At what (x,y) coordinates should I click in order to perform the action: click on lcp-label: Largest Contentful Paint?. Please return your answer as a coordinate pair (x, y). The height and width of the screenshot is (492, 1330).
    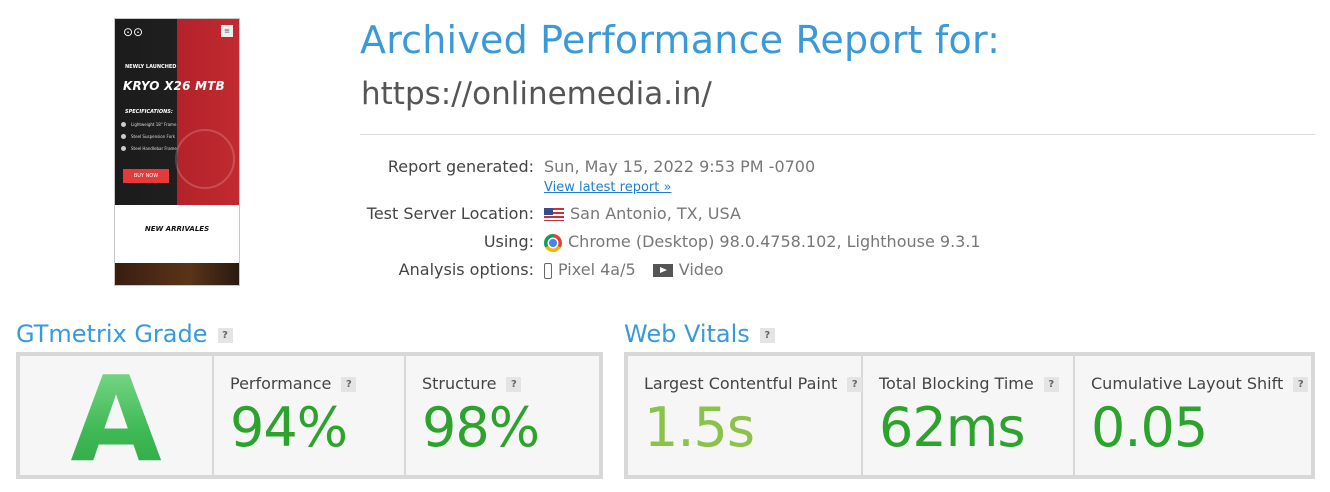
    Looking at the image, I should click on (753, 383).